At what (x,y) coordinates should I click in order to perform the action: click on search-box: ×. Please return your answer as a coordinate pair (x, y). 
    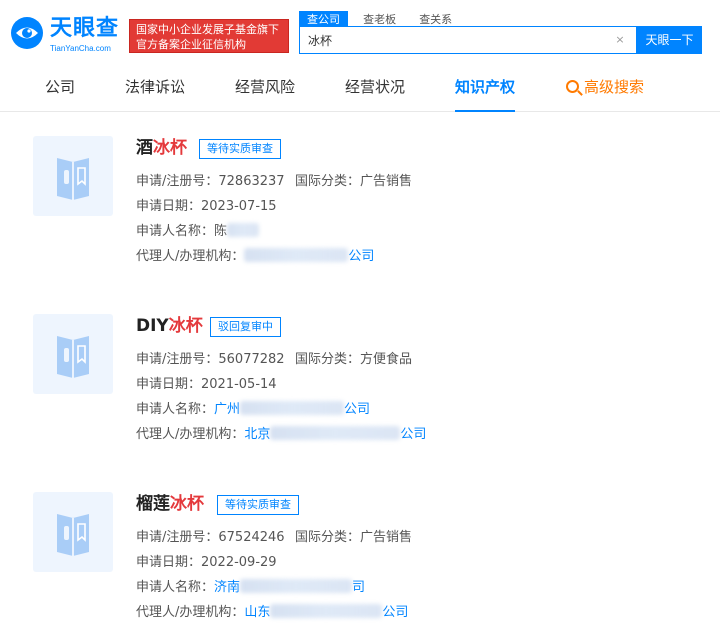
    Looking at the image, I should click on (468, 40).